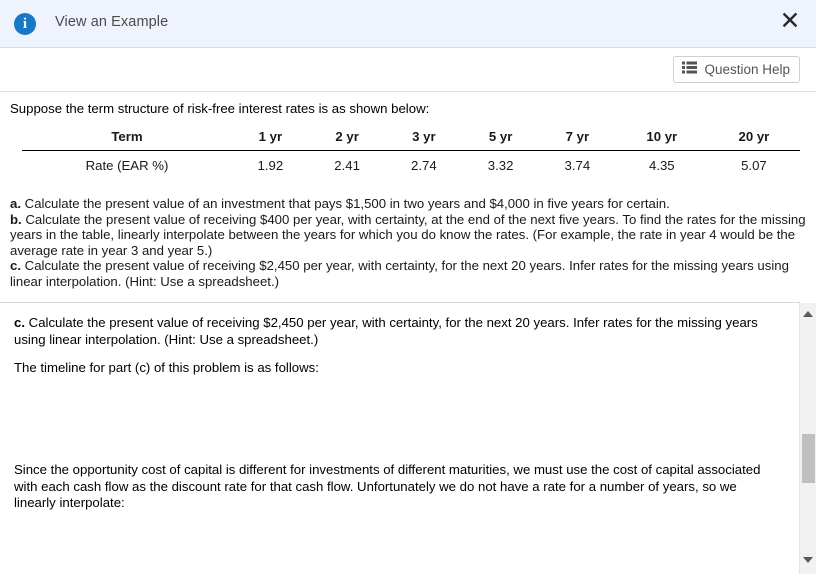 The image size is (816, 574). Describe the element at coordinates (347, 165) in the screenshot. I see `rate-2yr: 2.41` at that location.